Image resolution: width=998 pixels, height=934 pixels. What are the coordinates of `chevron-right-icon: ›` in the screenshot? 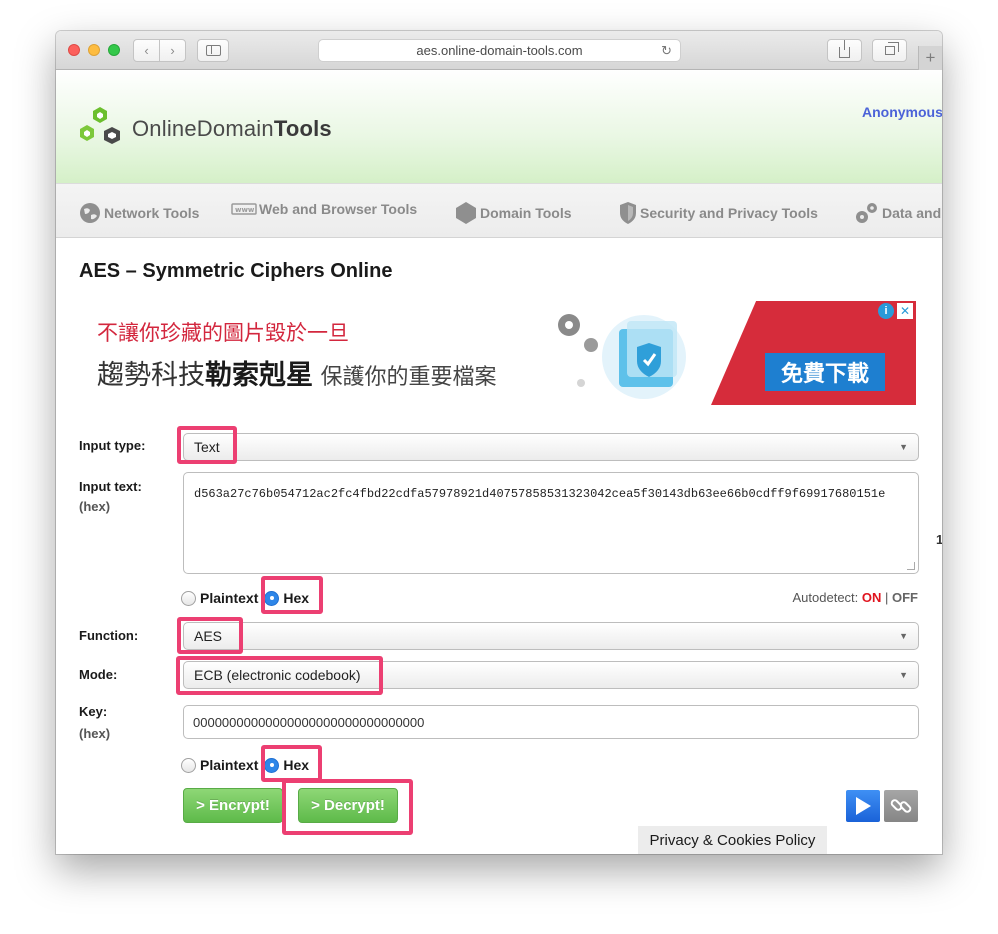 It's located at (172, 50).